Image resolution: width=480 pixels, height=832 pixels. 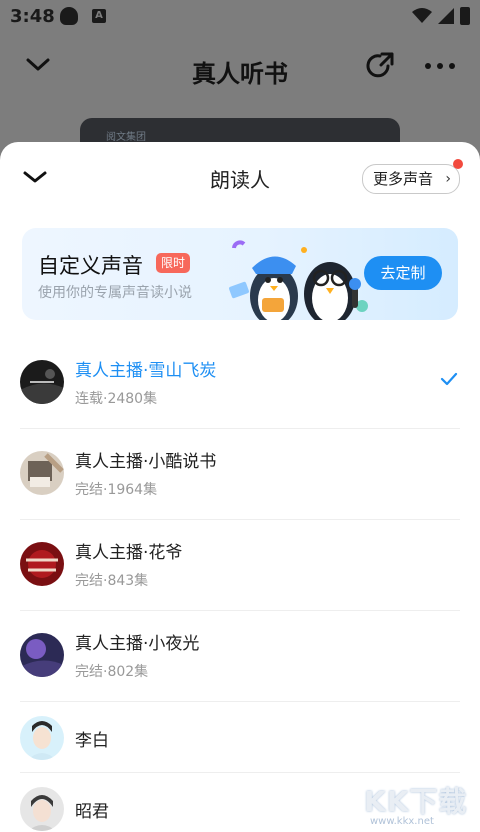 I want to click on custom-voice-banner: 自定义声音 限时 使用你的专属声音读小说 去定制, so click(x=240, y=274).